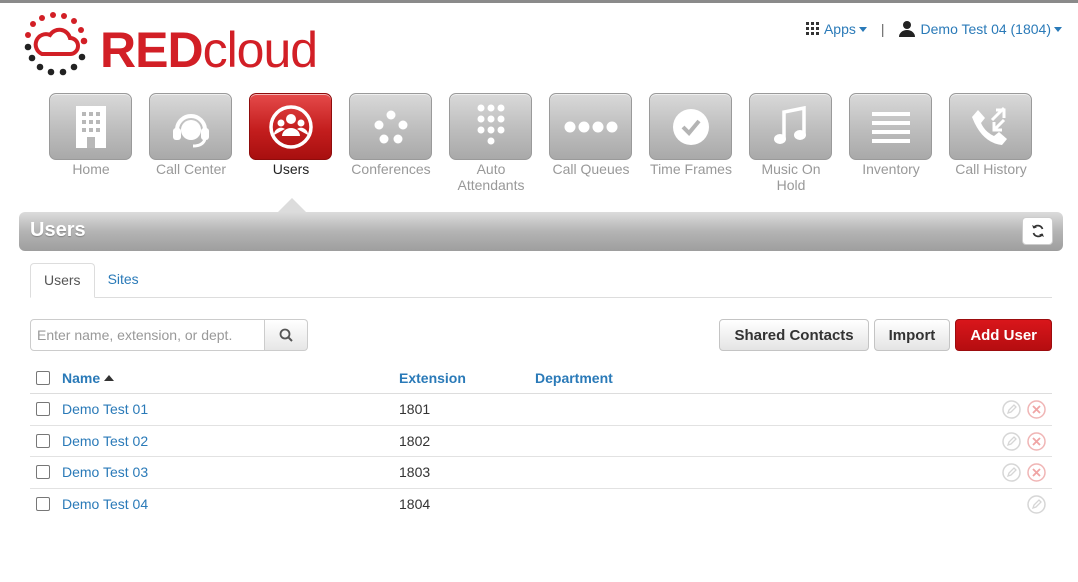 Image resolution: width=1078 pixels, height=582 pixels. I want to click on table-row: Demo Test 02 1802, so click(541, 441).